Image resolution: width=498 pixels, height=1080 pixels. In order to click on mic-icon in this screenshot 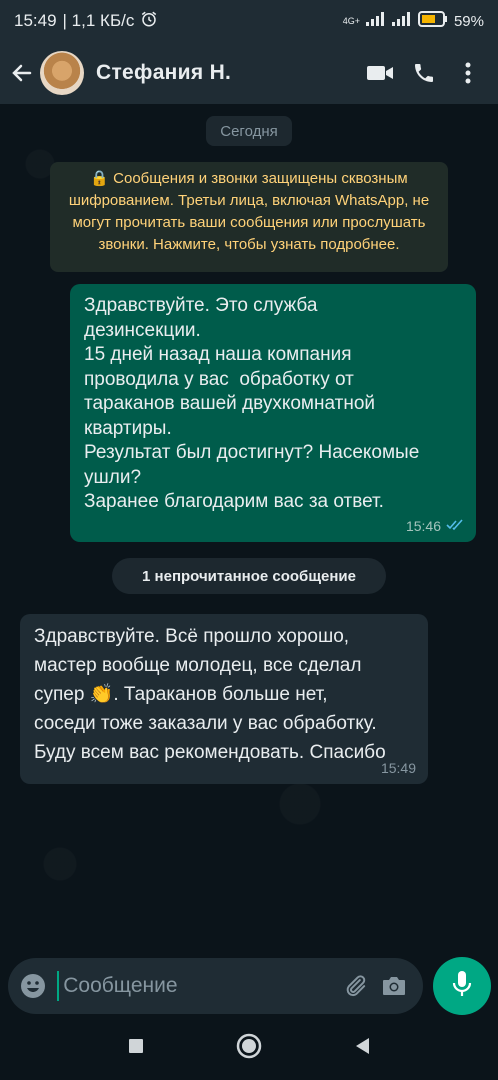, I will do `click(462, 986)`.